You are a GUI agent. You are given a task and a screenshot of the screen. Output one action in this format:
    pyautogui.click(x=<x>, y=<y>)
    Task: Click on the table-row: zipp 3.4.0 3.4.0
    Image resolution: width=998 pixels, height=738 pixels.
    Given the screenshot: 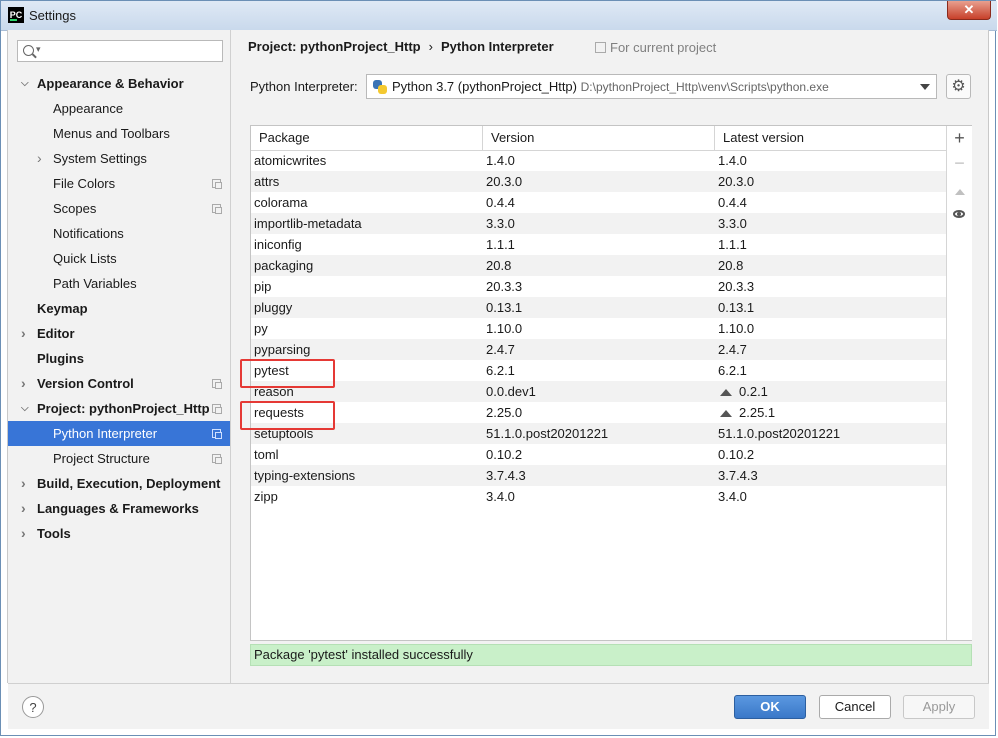 What is the action you would take?
    pyautogui.click(x=598, y=496)
    